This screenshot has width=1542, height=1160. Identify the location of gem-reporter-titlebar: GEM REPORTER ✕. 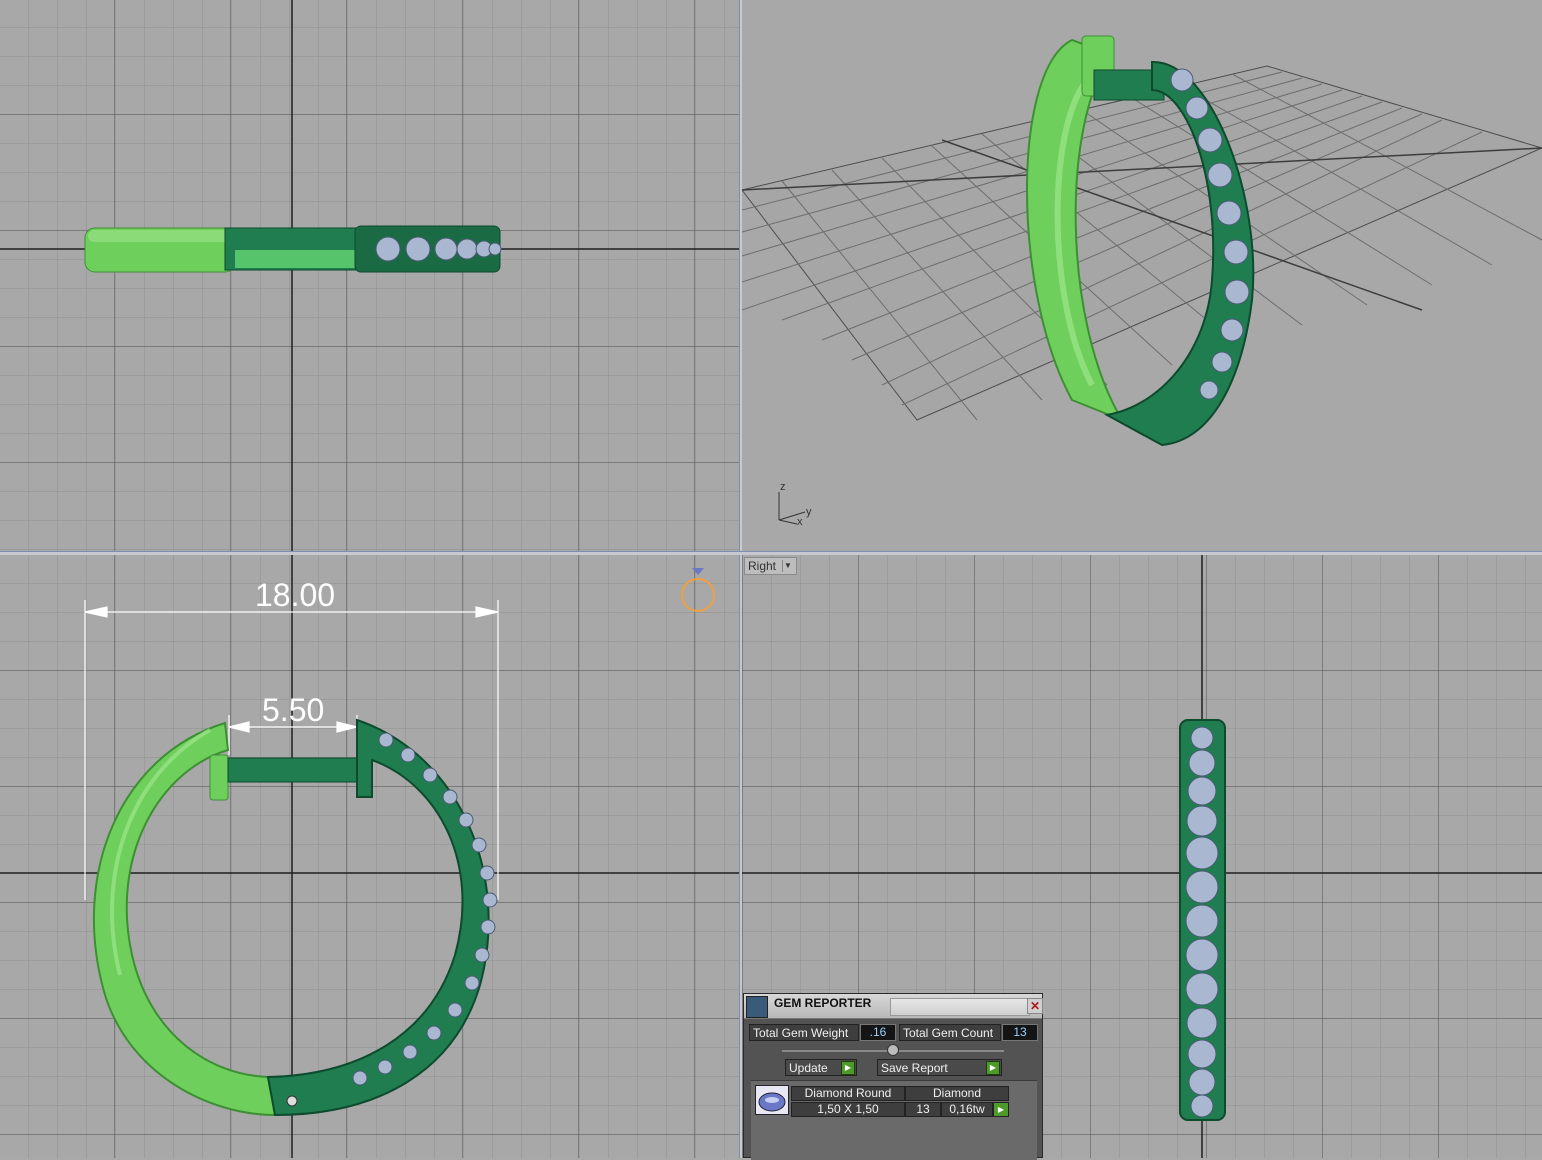
(893, 1006).